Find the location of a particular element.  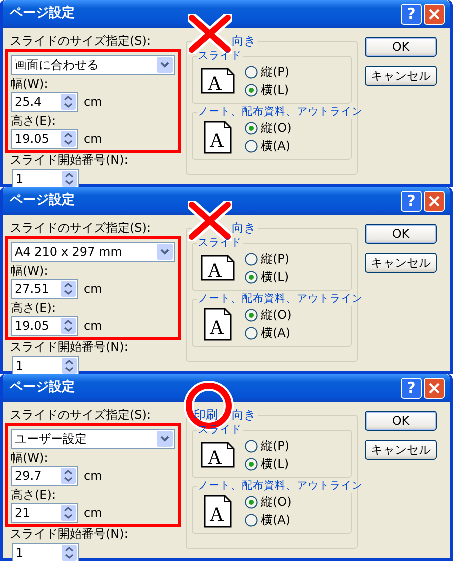

spin-field: 27.51 is located at coordinates (44, 289).